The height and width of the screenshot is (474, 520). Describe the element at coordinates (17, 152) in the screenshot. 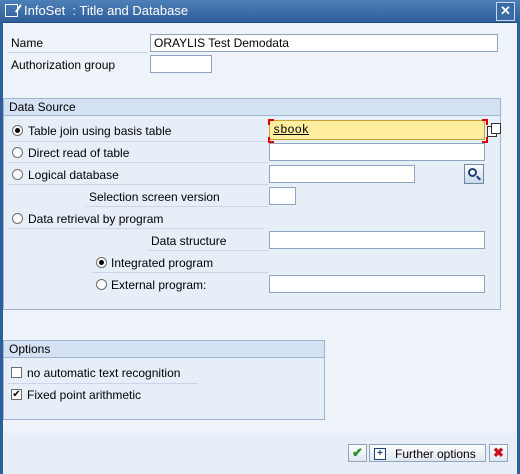

I see `direct-read-radio` at that location.